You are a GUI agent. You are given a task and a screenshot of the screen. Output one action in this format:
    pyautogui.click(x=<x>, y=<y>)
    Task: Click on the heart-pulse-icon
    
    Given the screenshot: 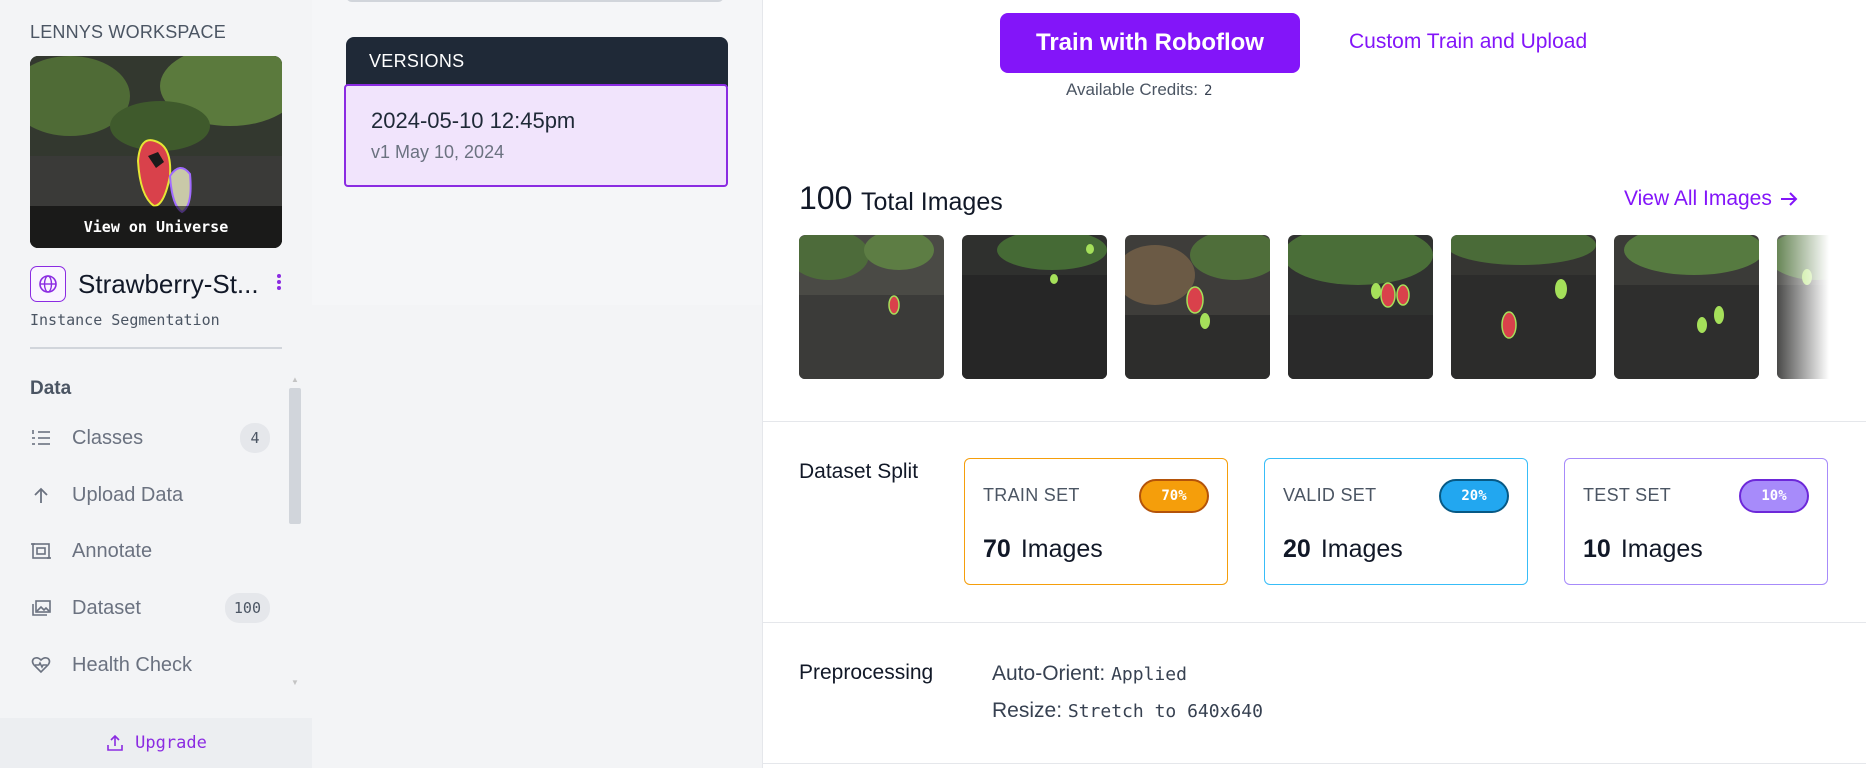 What is the action you would take?
    pyautogui.click(x=41, y=665)
    